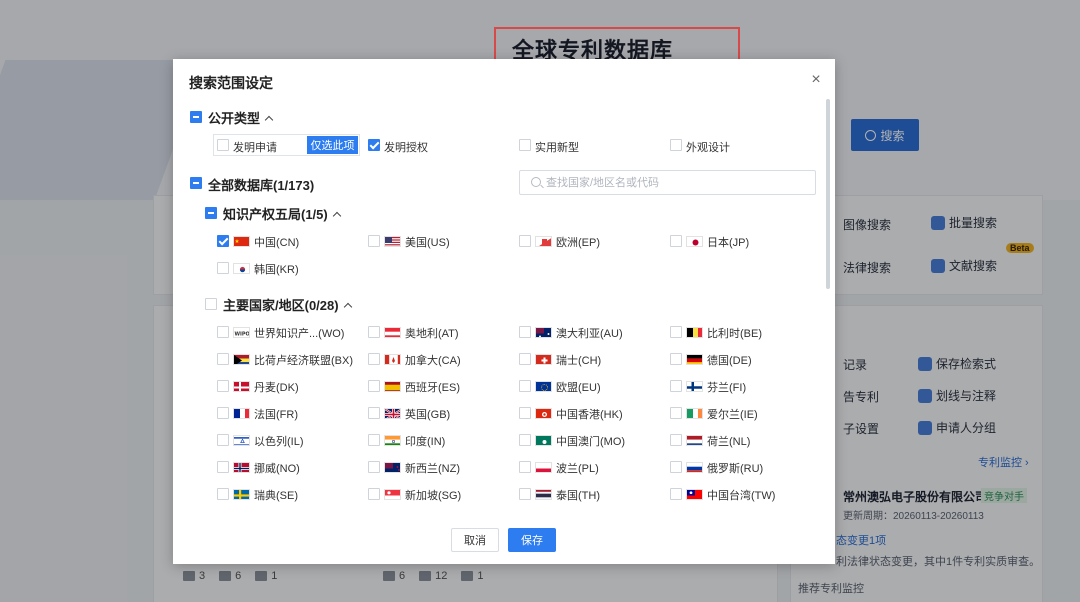 The image size is (1080, 602). Describe the element at coordinates (742, 332) in the screenshot. I see `country-option: 比利时(BE)` at that location.